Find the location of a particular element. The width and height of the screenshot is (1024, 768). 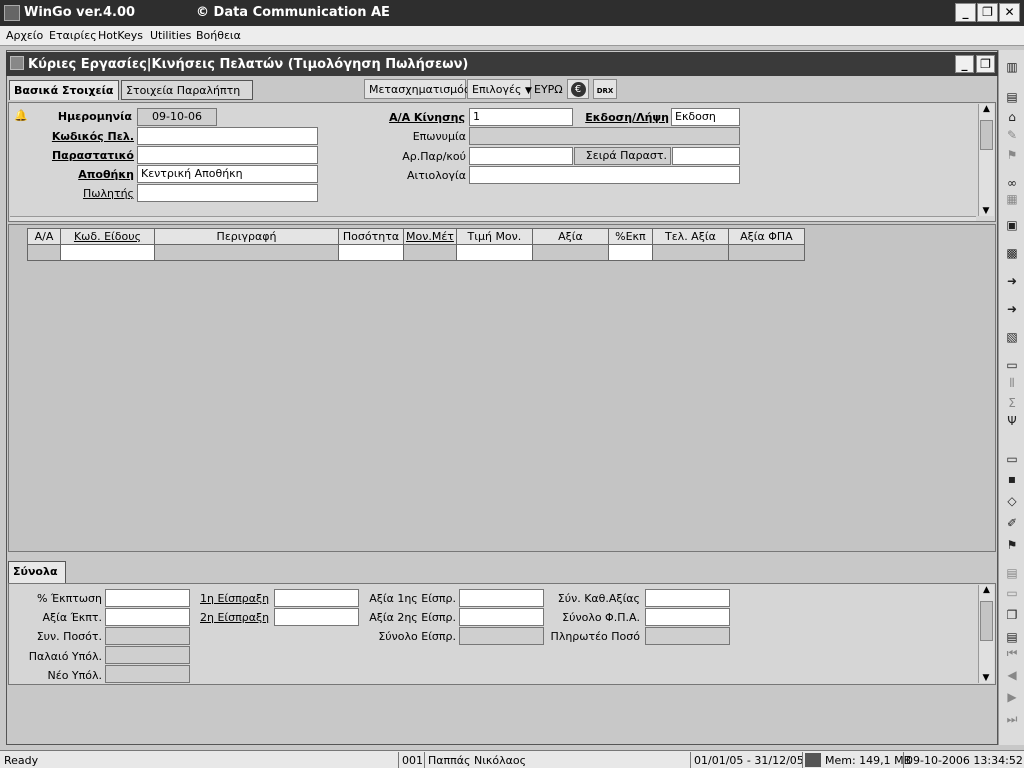

close-button: ✕ is located at coordinates (1009, 12).